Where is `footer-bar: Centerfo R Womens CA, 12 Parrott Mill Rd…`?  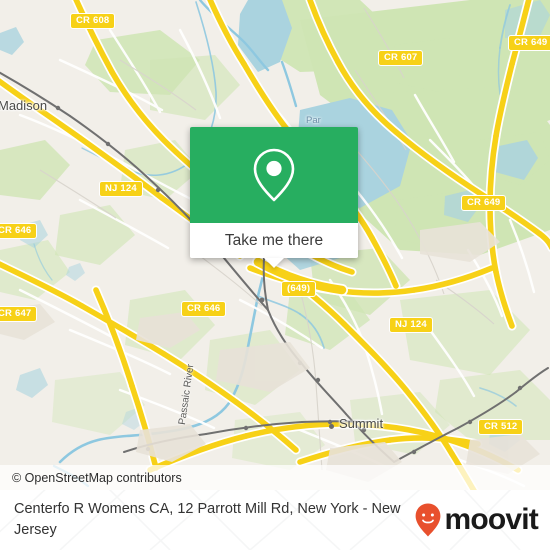 footer-bar: Centerfo R Womens CA, 12 Parrott Mill Rd… is located at coordinates (275, 520).